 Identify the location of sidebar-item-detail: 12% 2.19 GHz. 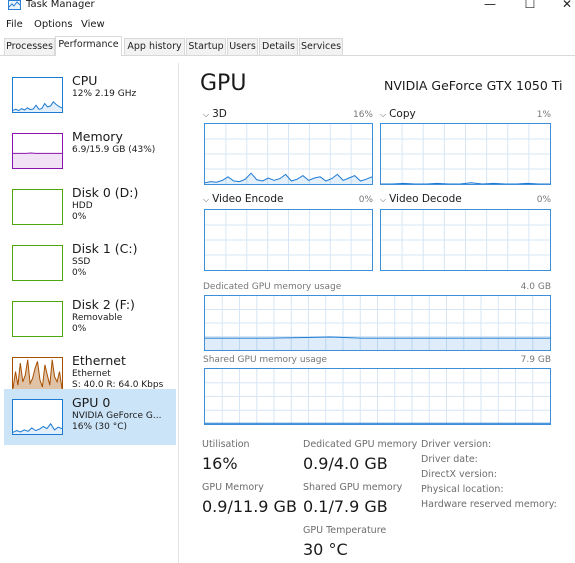
(104, 94).